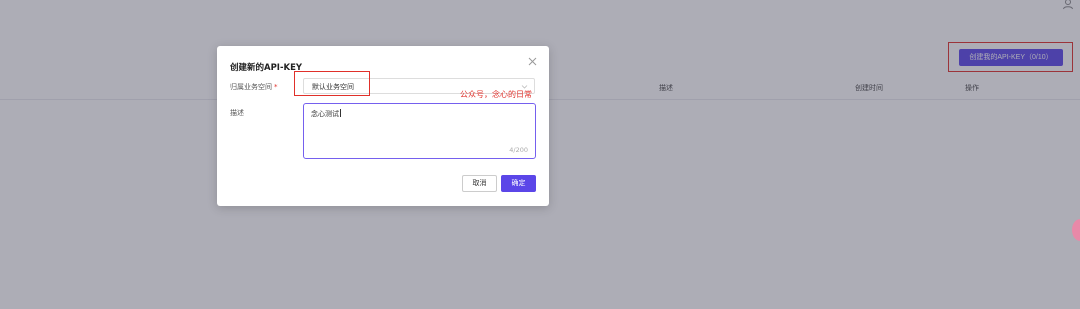 This screenshot has width=1080, height=309. Describe the element at coordinates (419, 131) in the screenshot. I see `description-textarea: 念心测试 4/200` at that location.